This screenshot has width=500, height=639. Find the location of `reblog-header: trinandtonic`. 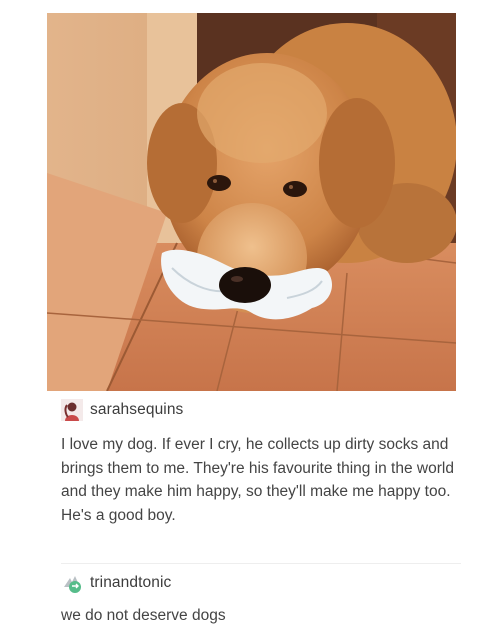

reblog-header: trinandtonic is located at coordinates (116, 583).